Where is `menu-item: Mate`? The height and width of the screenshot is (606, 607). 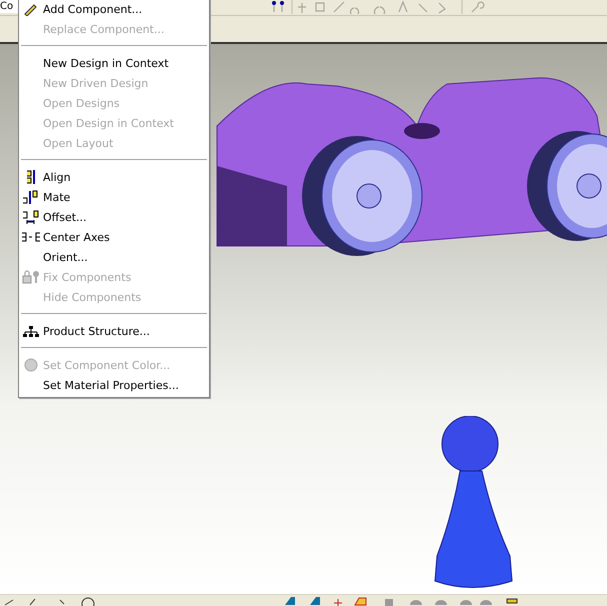 menu-item: Mate is located at coordinates (114, 197).